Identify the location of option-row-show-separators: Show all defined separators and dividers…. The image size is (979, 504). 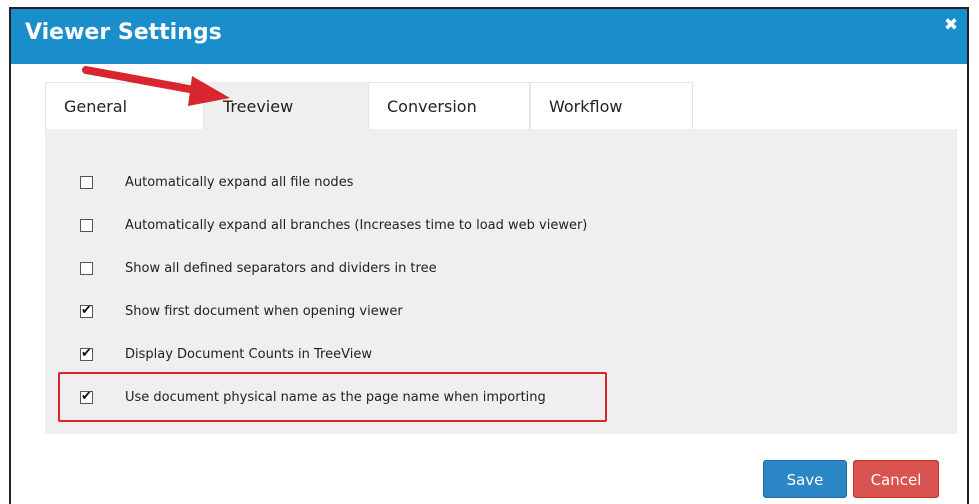
(258, 268).